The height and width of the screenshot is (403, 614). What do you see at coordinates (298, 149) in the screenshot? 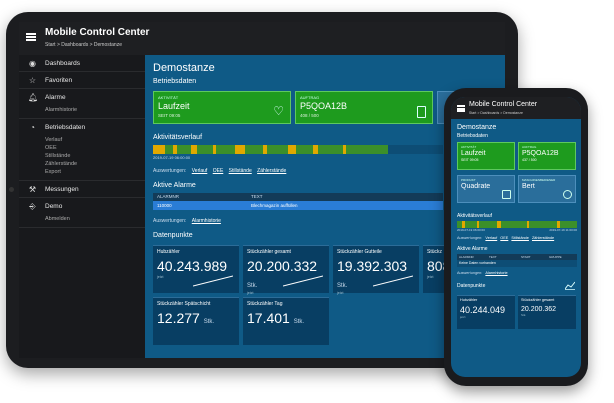
I see `activity-timeline` at bounding box center [298, 149].